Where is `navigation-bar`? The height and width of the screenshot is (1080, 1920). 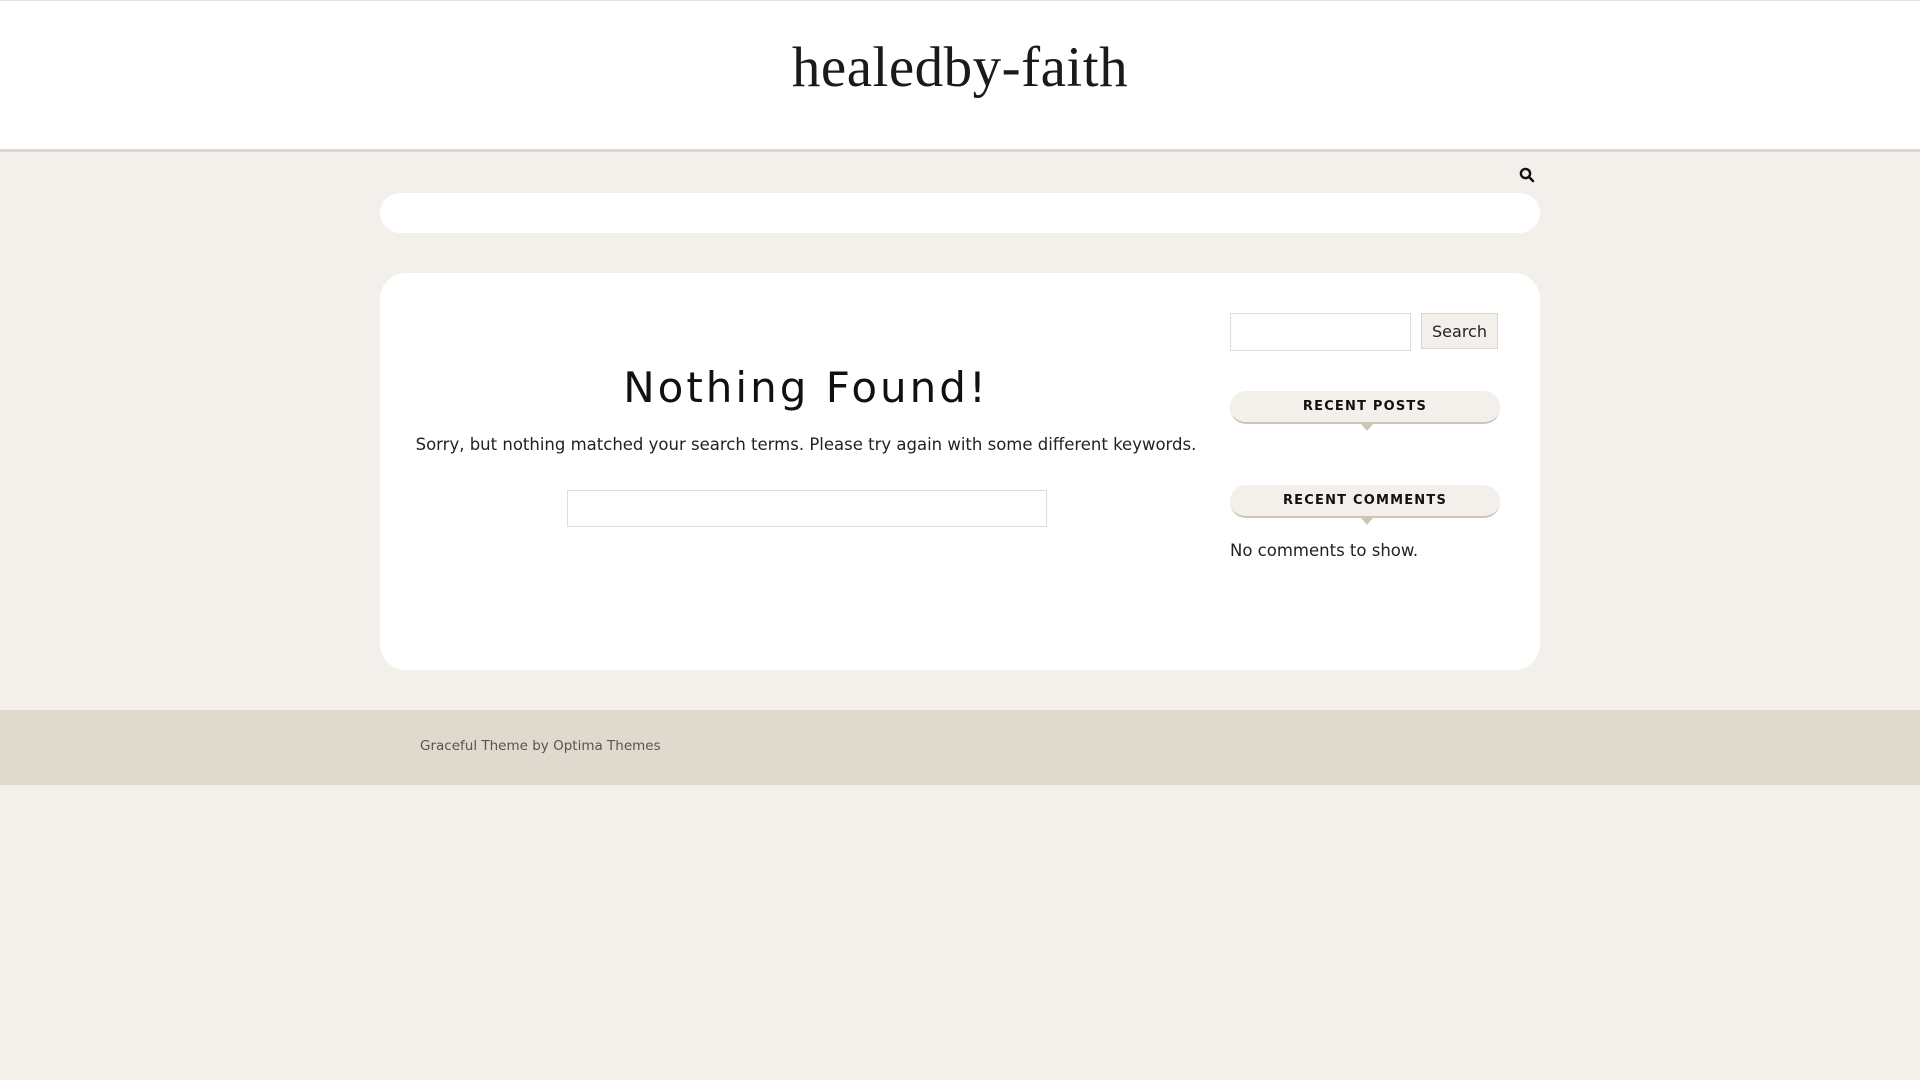 navigation-bar is located at coordinates (960, 213).